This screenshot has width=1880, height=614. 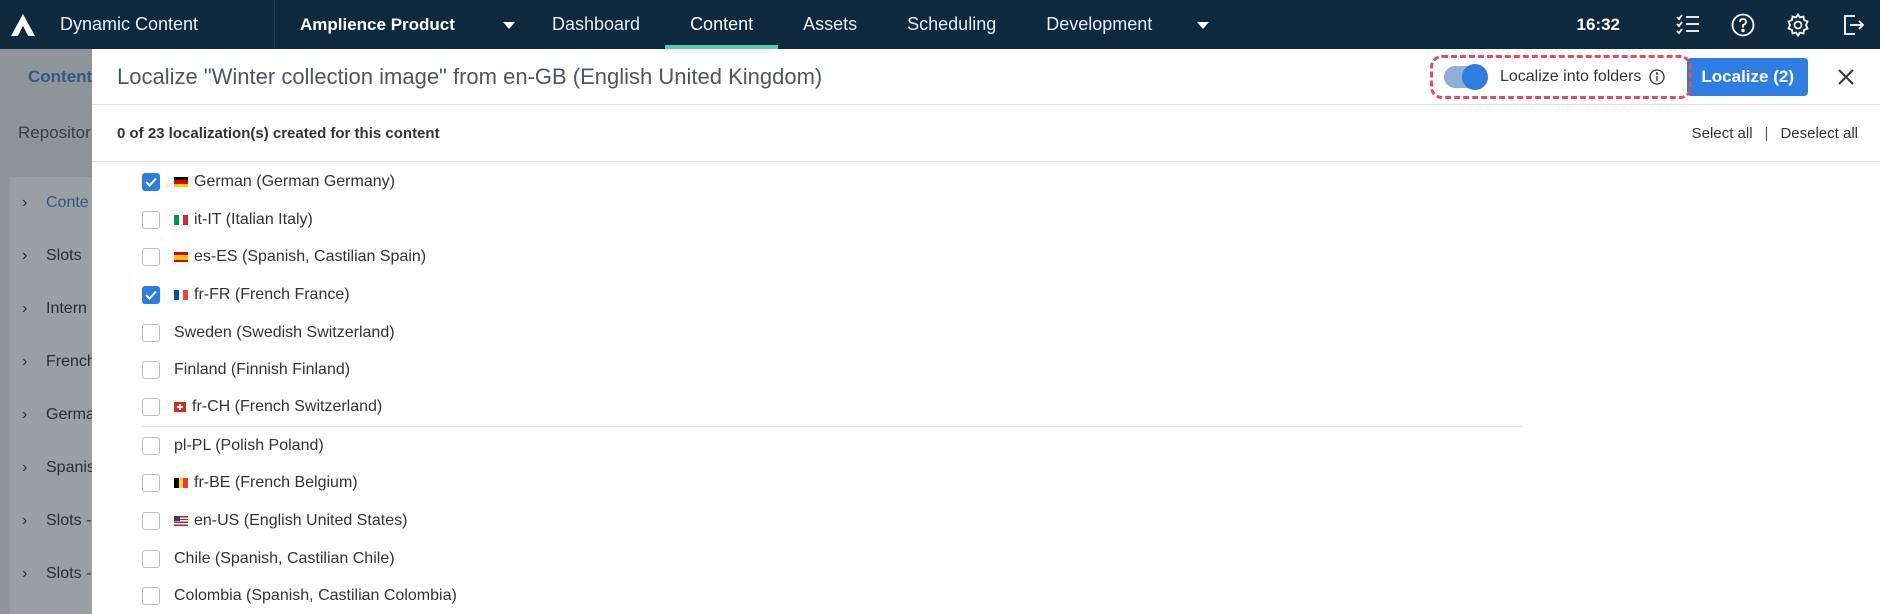 I want to click on locale-label: es-ES (Spanish, Castilian Spain), so click(x=310, y=257).